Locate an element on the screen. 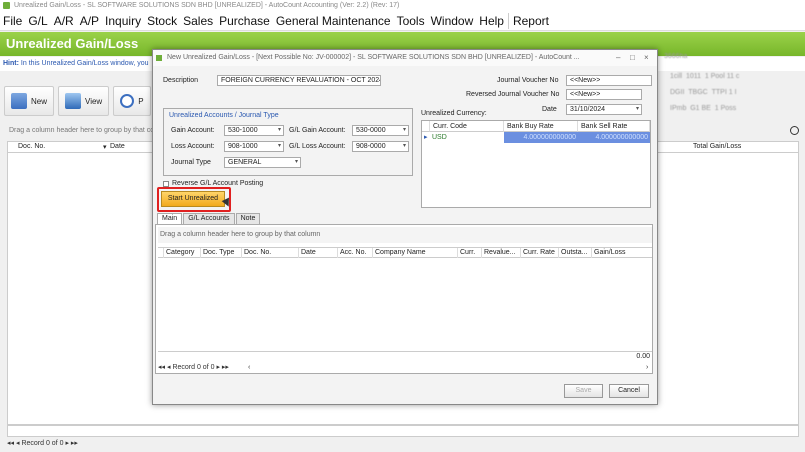 This screenshot has height=452, width=805. column-gain-loss: Gain/Loss is located at coordinates (622, 253).